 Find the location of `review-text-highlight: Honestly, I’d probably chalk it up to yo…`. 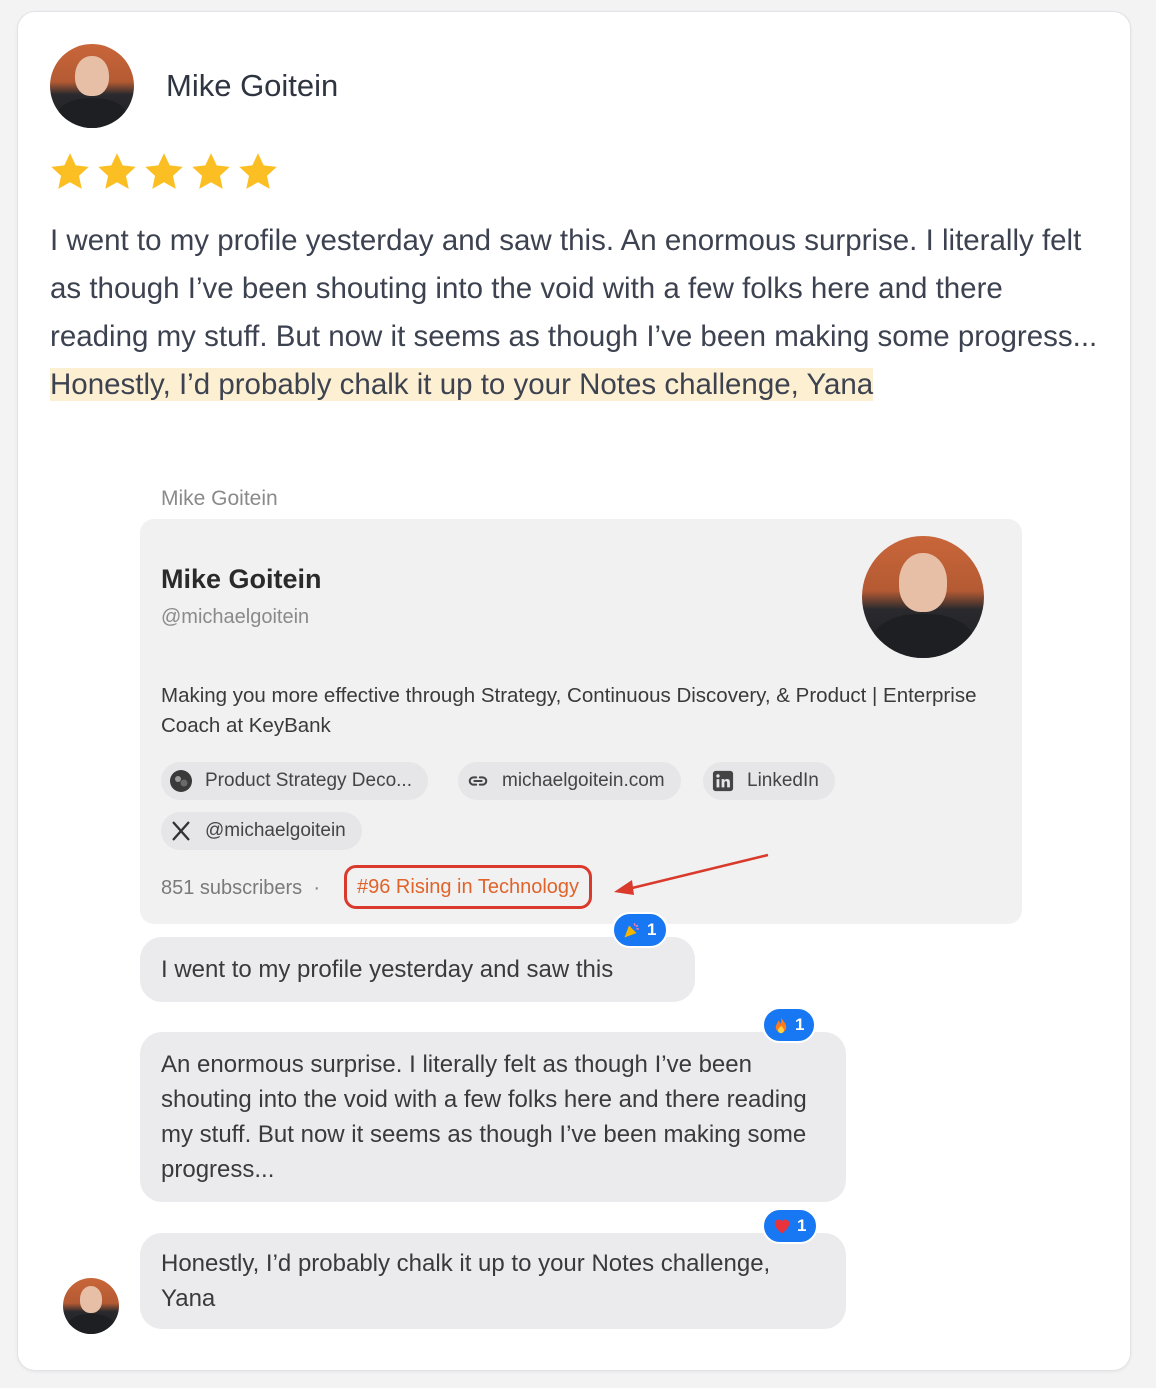

review-text-highlight: Honestly, I’d probably chalk it up to yo… is located at coordinates (462, 384).